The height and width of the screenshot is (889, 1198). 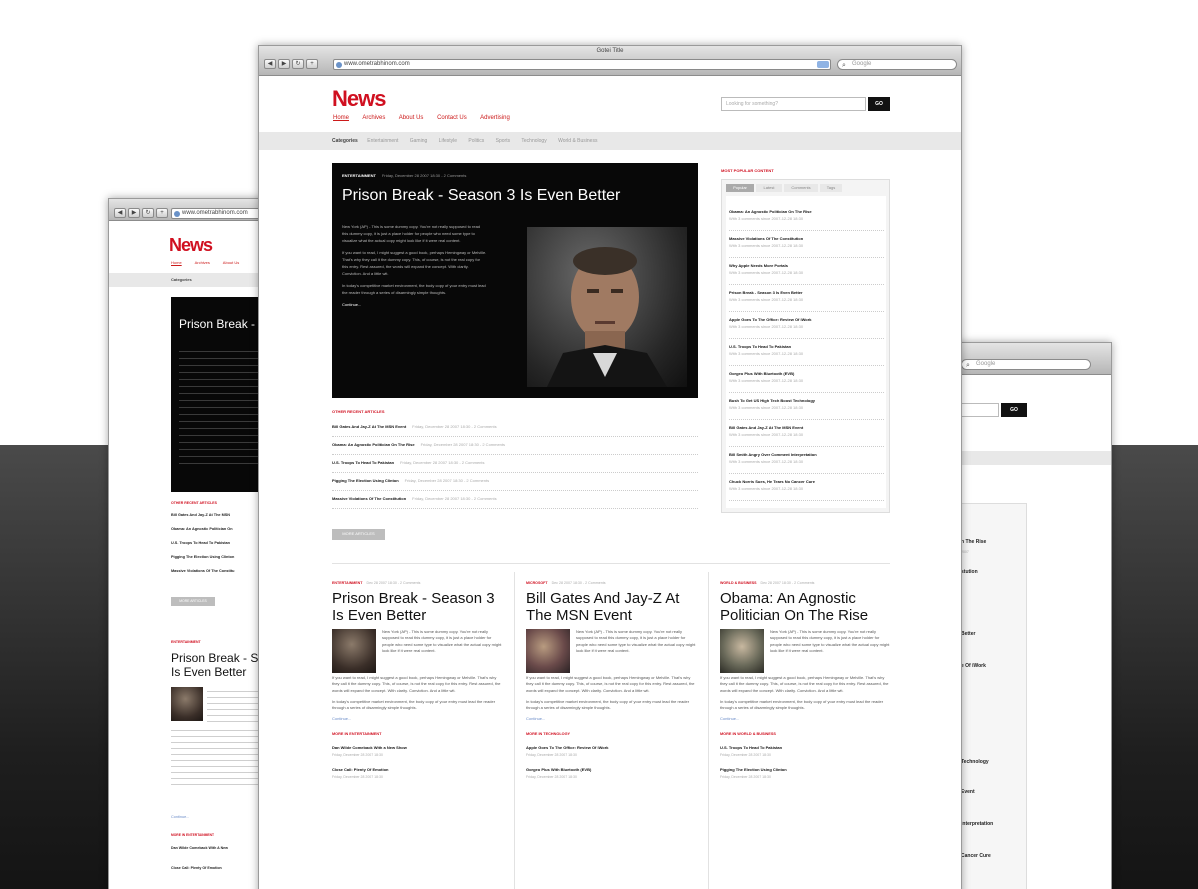 What do you see at coordinates (418, 770) in the screenshot?
I see `column-related-link: Close Call: Plenty Of Emotion` at bounding box center [418, 770].